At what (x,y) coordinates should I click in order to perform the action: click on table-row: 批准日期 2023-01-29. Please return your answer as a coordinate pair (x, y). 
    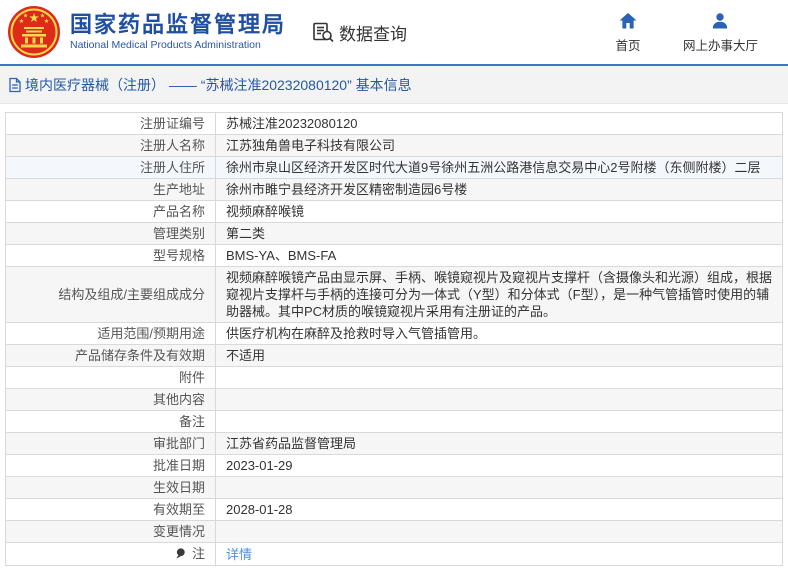
    Looking at the image, I should click on (394, 465).